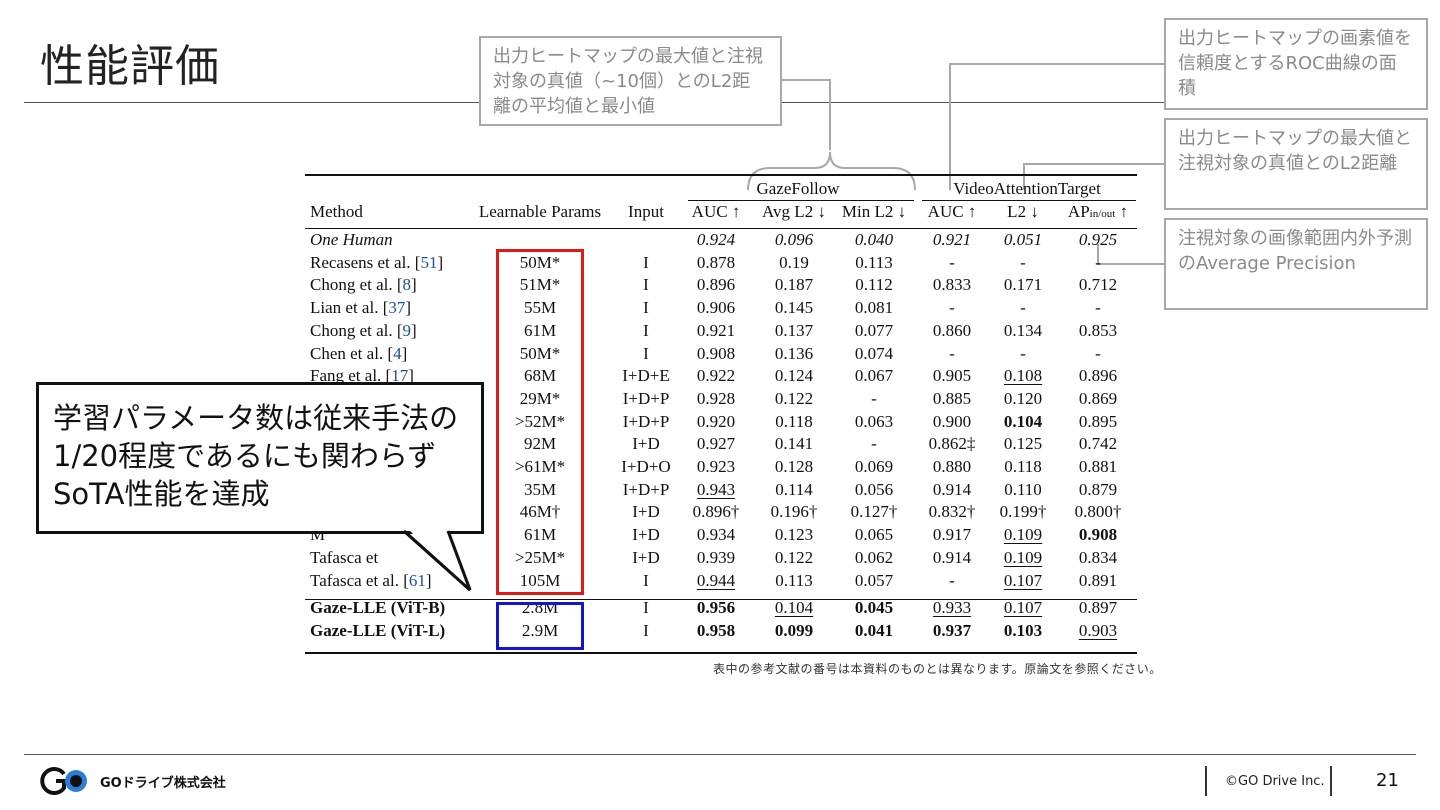 The height and width of the screenshot is (810, 1440). I want to click on footer-divider, so click(720, 754).